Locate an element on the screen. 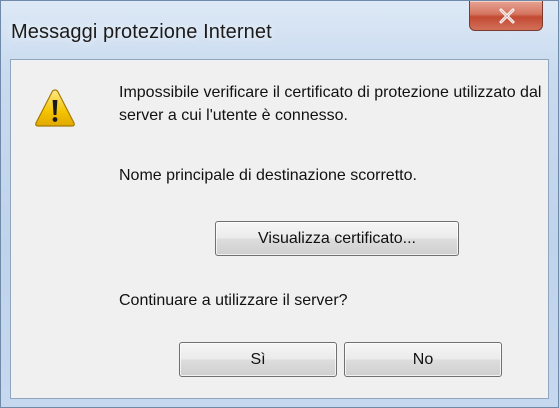 This screenshot has width=559, height=408. close-button is located at coordinates (506, 16).